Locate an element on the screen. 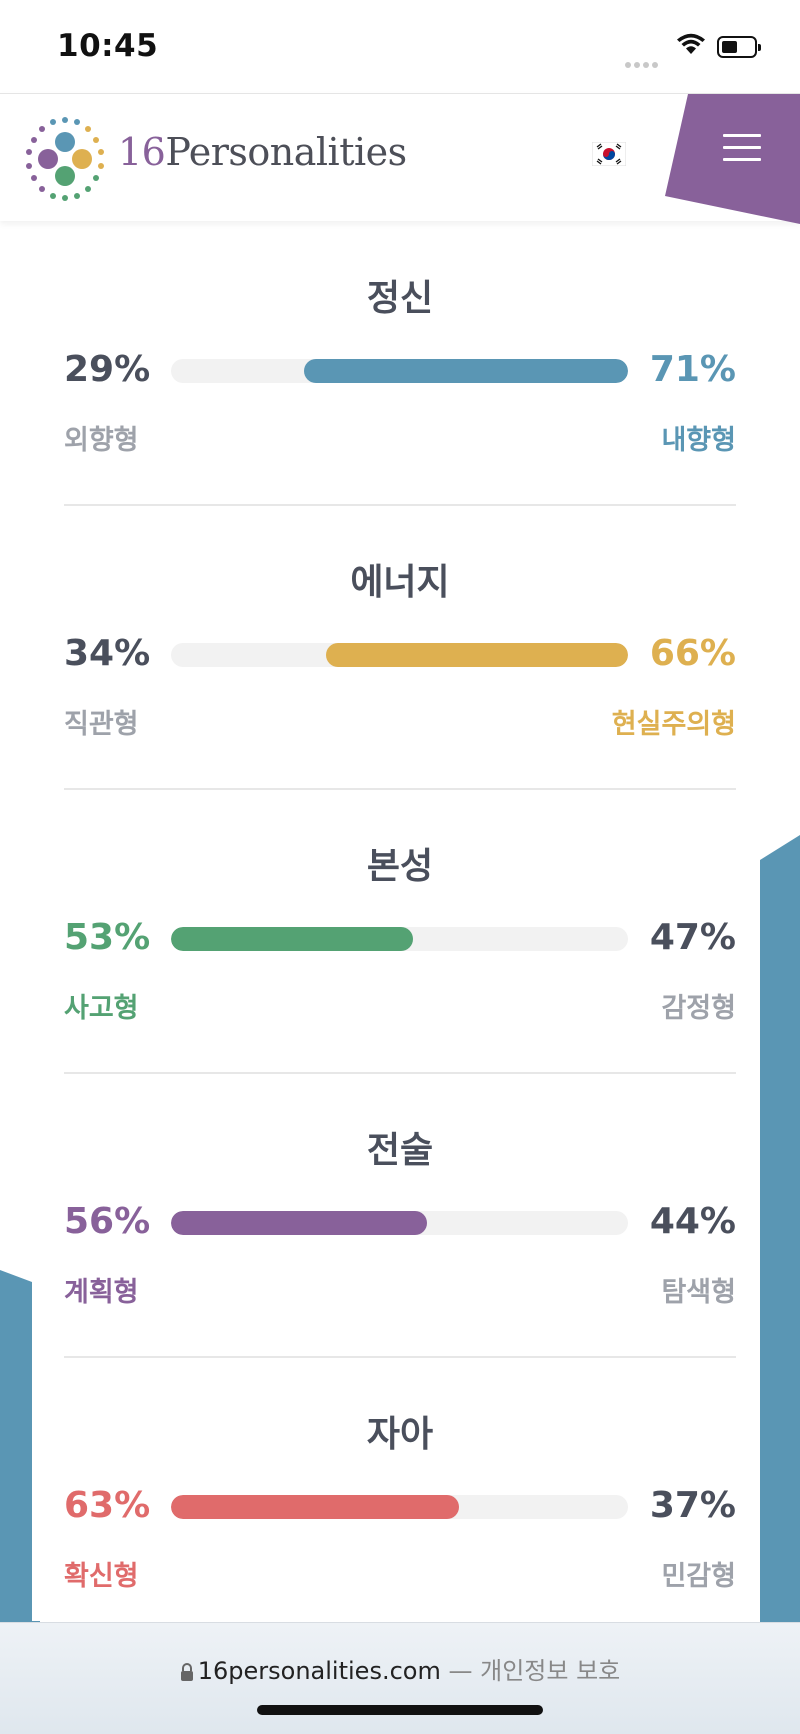 The width and height of the screenshot is (800, 1734). left-percent: 53% is located at coordinates (107, 937).